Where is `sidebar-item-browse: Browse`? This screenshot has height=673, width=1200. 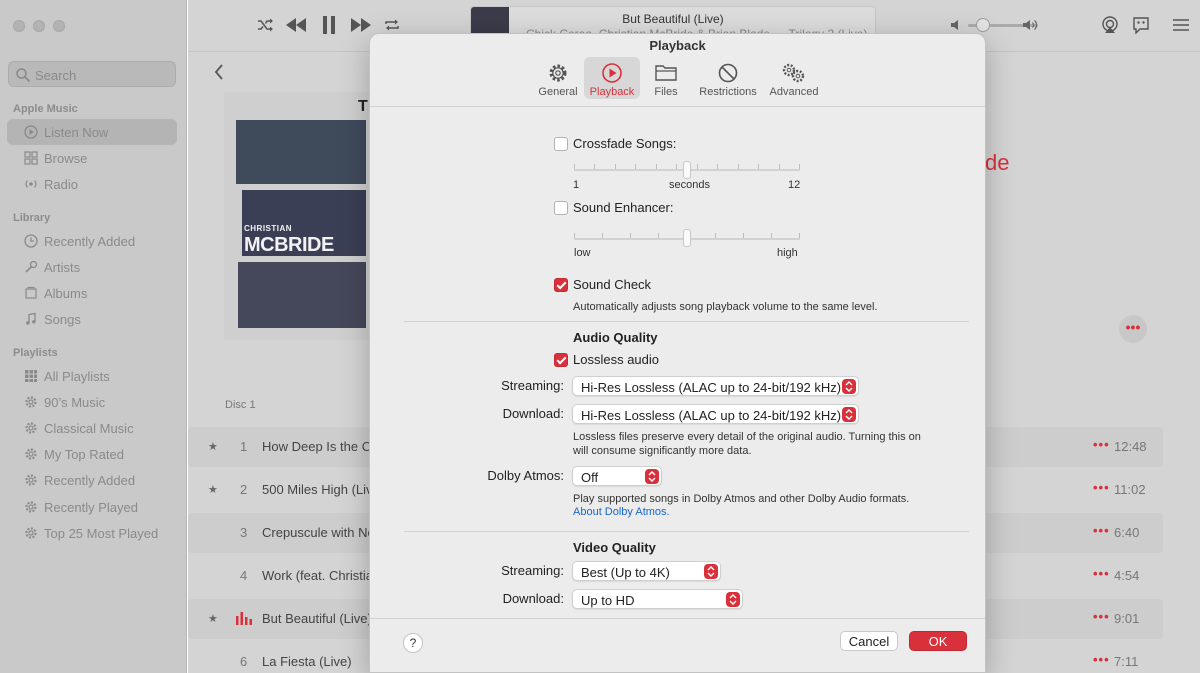 sidebar-item-browse: Browse is located at coordinates (92, 158).